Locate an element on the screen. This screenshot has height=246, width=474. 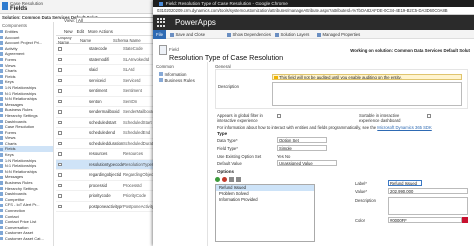
waffle-icon is located at coordinates (161, 22).